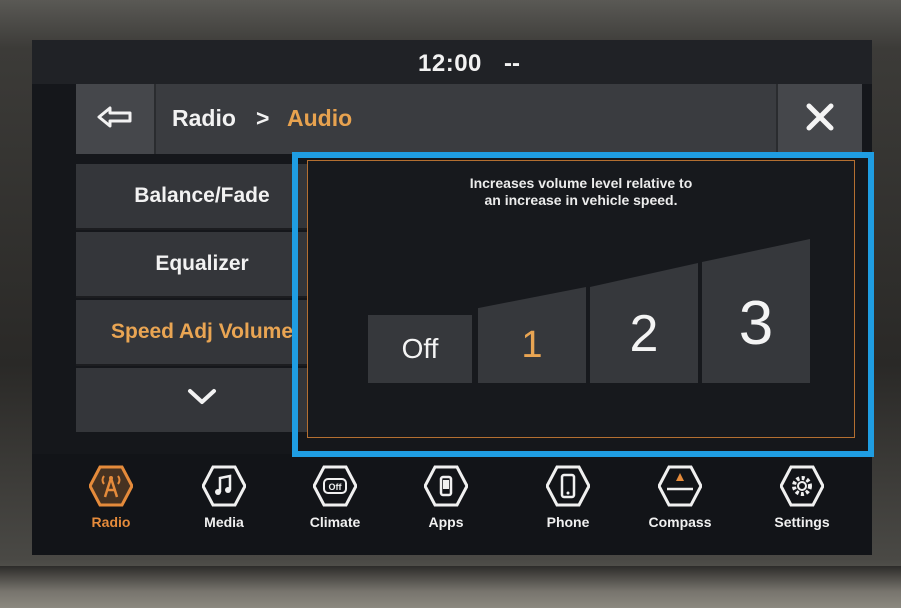 The image size is (901, 608). I want to click on menu-scroll-down-button, so click(202, 400).